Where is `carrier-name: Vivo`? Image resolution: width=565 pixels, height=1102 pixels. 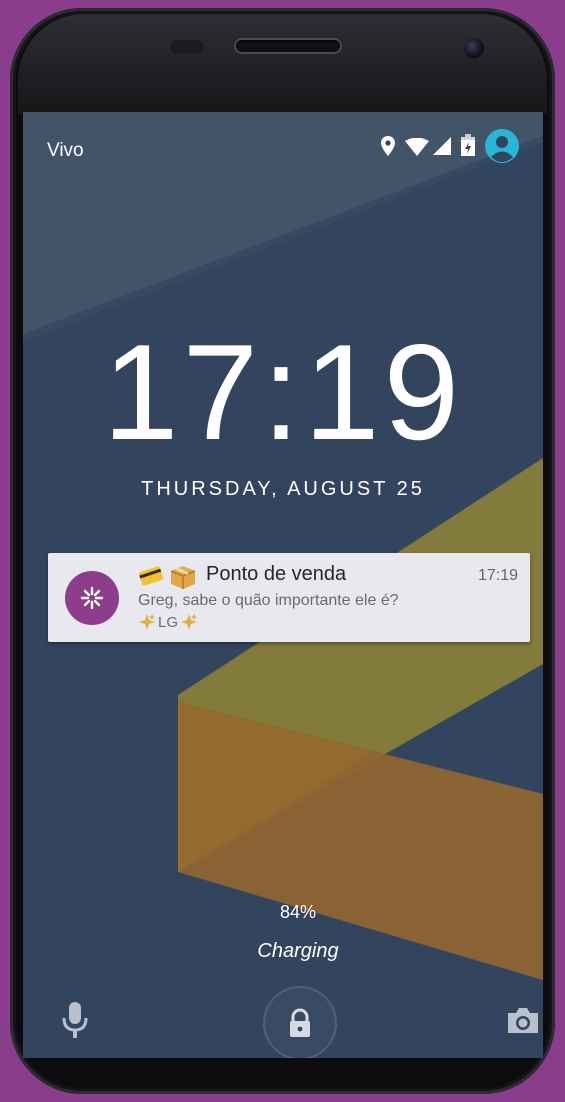
carrier-name: Vivo is located at coordinates (65, 150).